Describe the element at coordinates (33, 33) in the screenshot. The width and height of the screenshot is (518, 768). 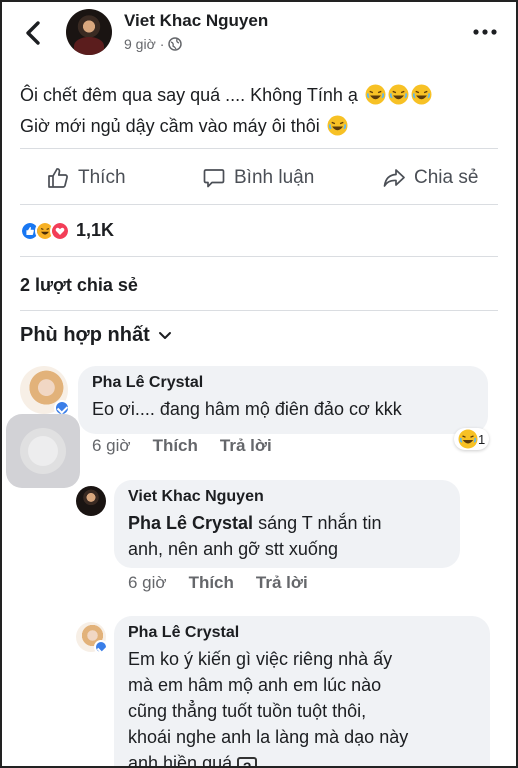
I see `back-arrow-icon` at that location.